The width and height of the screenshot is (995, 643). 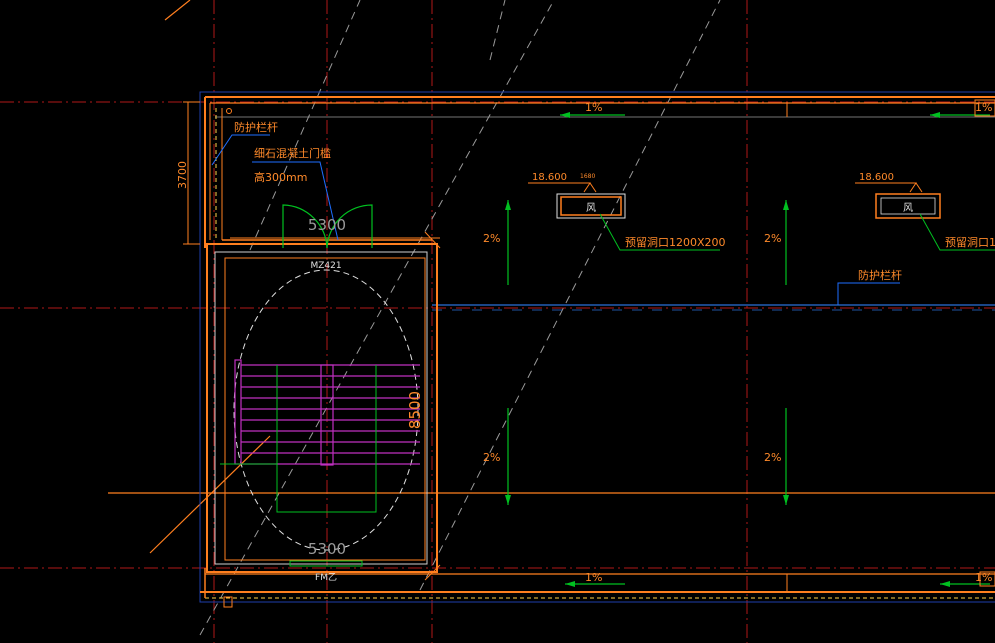 I want to click on dimension-bottom-width: 5300, so click(x=327, y=549).